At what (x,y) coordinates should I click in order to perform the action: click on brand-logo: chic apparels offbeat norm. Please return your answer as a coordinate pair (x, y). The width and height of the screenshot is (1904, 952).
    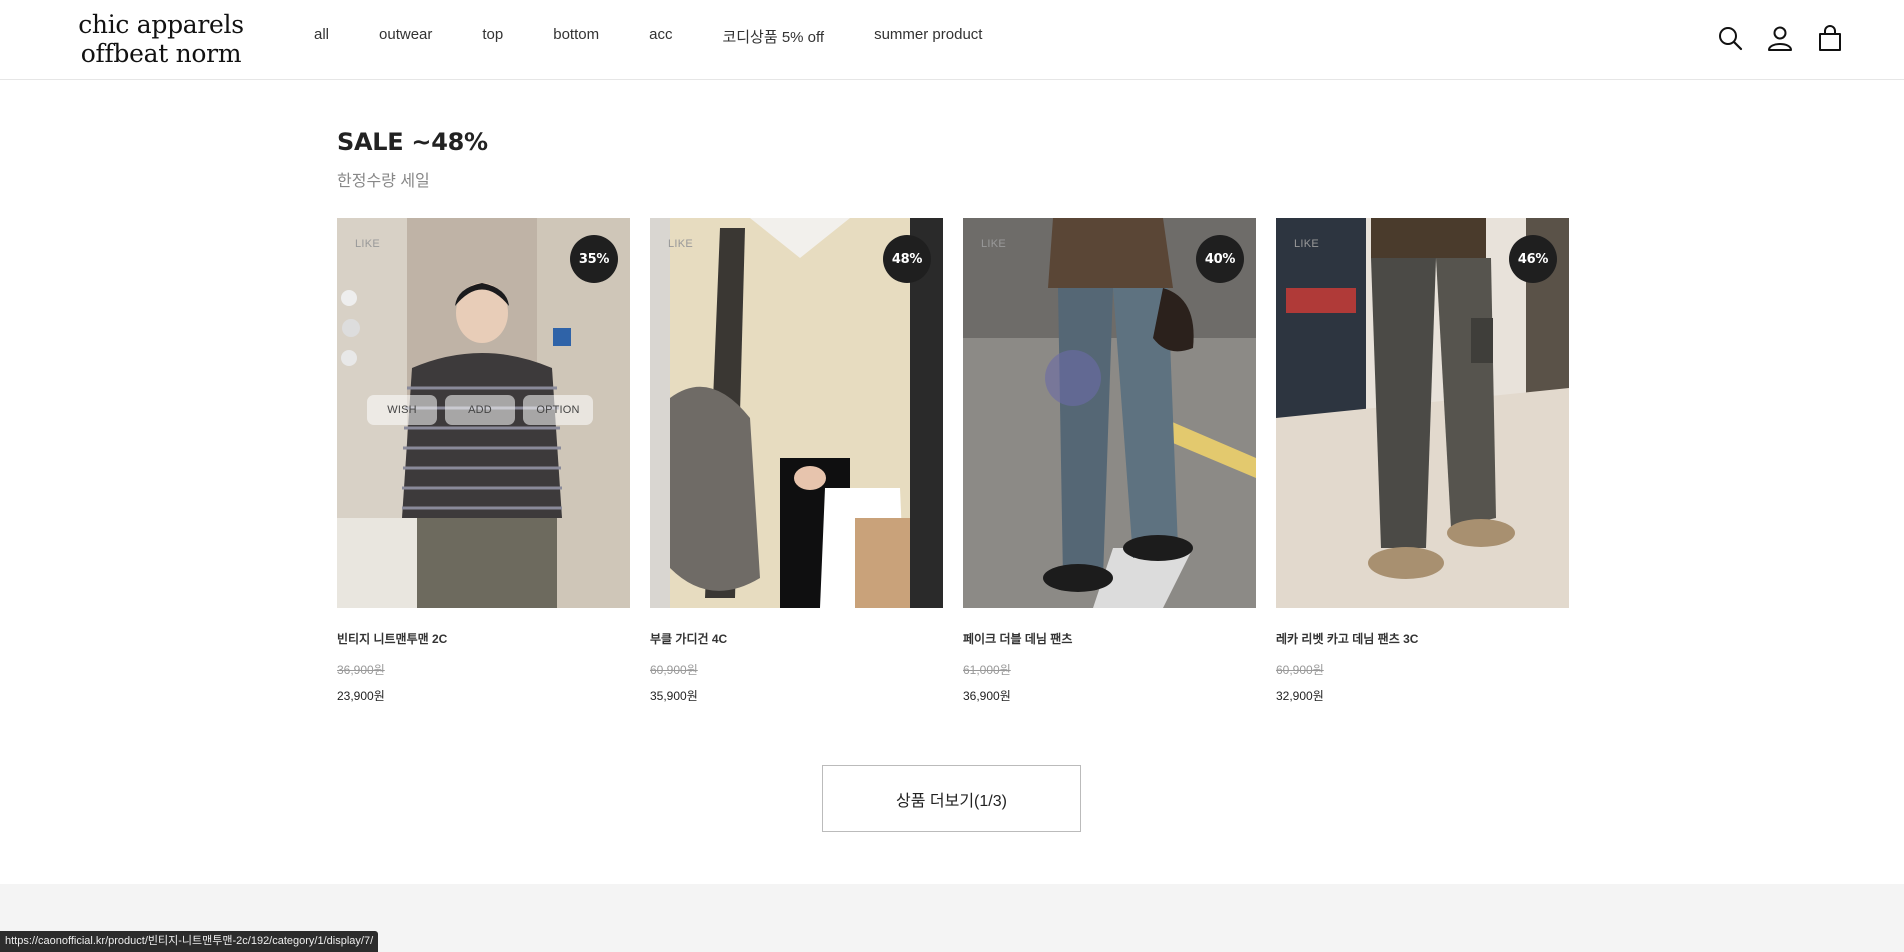
    Looking at the image, I should click on (161, 39).